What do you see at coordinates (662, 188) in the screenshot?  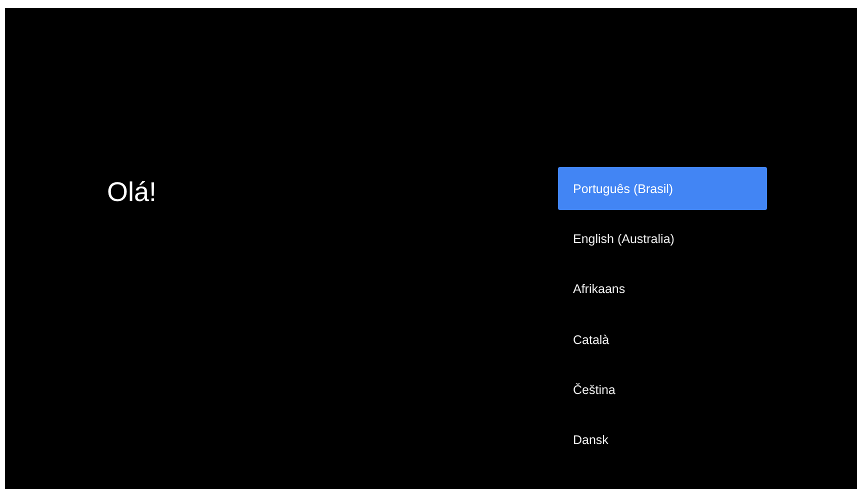 I see `language-option: Português (Brasil)` at bounding box center [662, 188].